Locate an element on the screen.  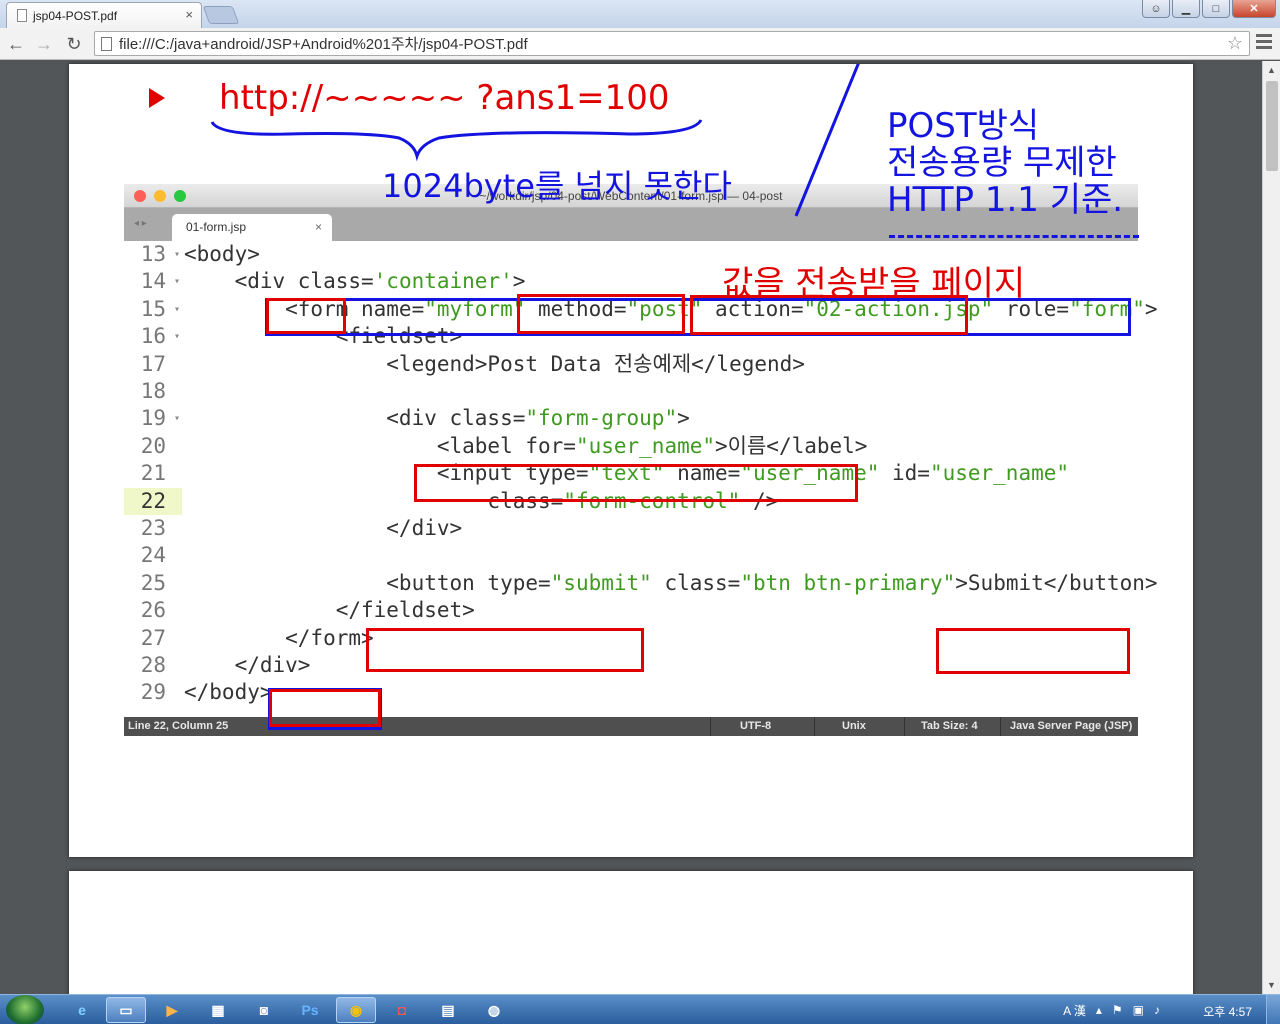
action-center-flag-icon: ⚑ is located at coordinates (1117, 1010).